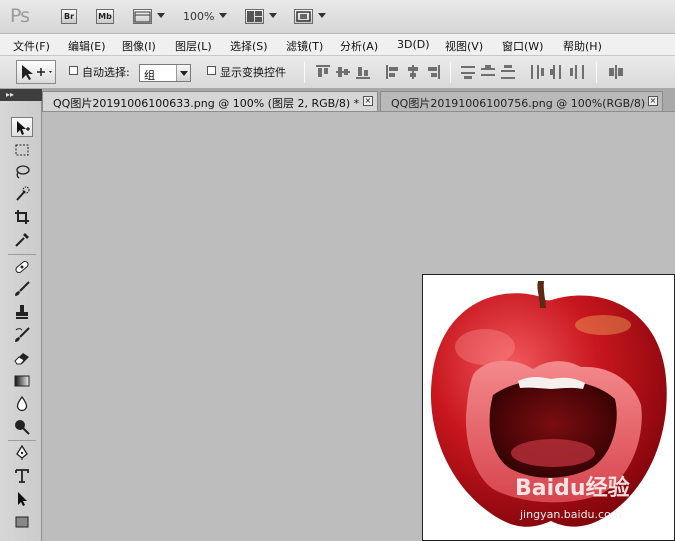 This screenshot has width=675, height=541. Describe the element at coordinates (69, 16) in the screenshot. I see `bridge-button: Br` at that location.